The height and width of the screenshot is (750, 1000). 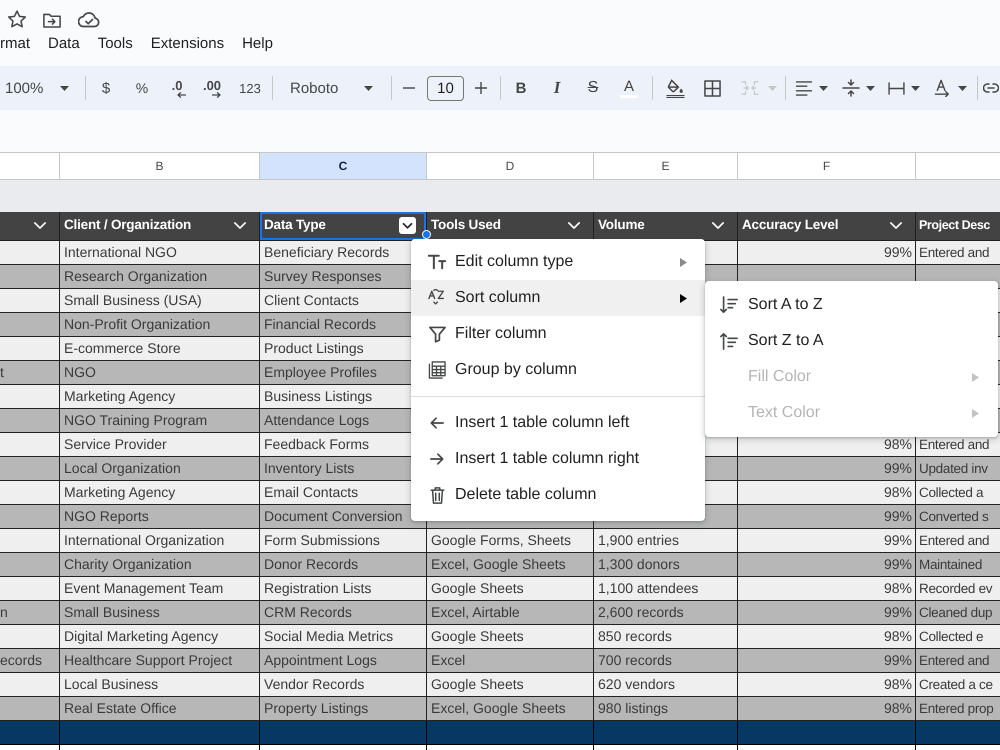 I want to click on menu-item: Filter column, so click(x=558, y=334).